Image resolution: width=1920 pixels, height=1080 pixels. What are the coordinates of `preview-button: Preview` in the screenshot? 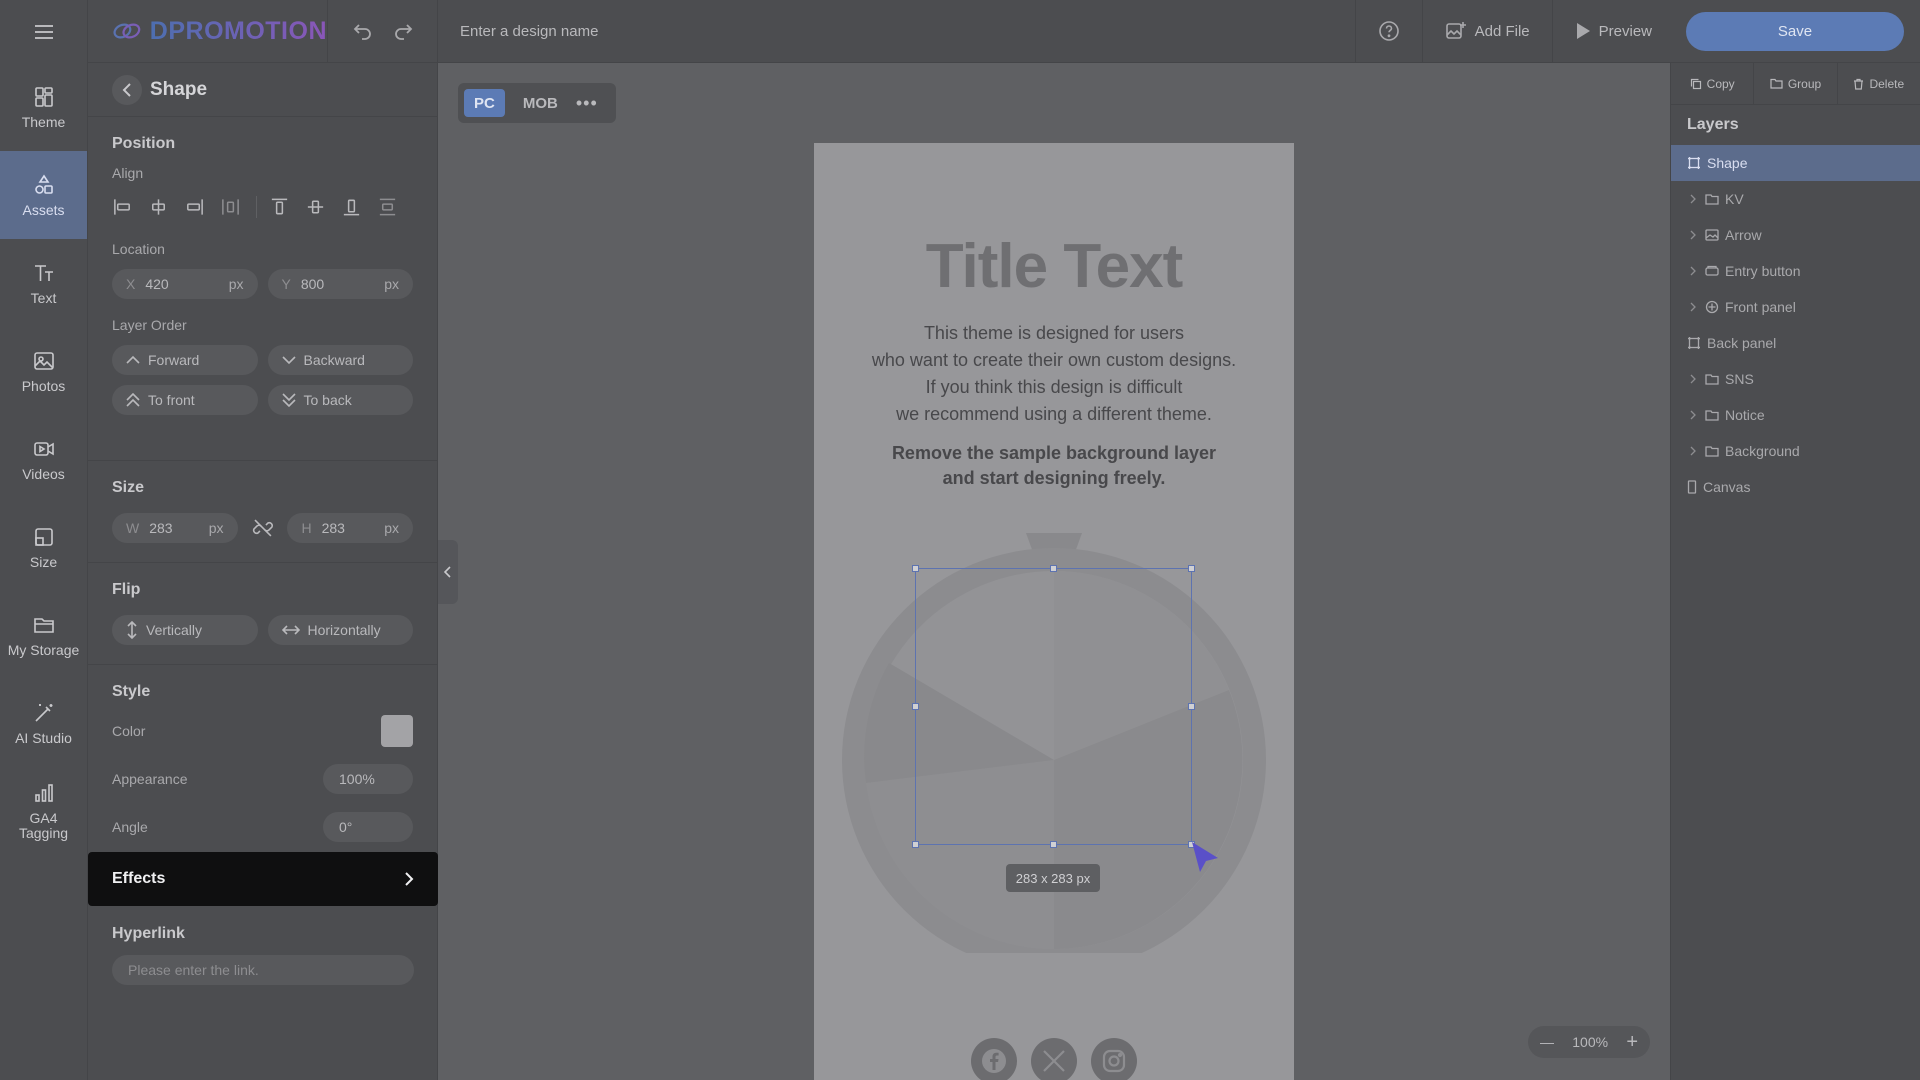 It's located at (1612, 31).